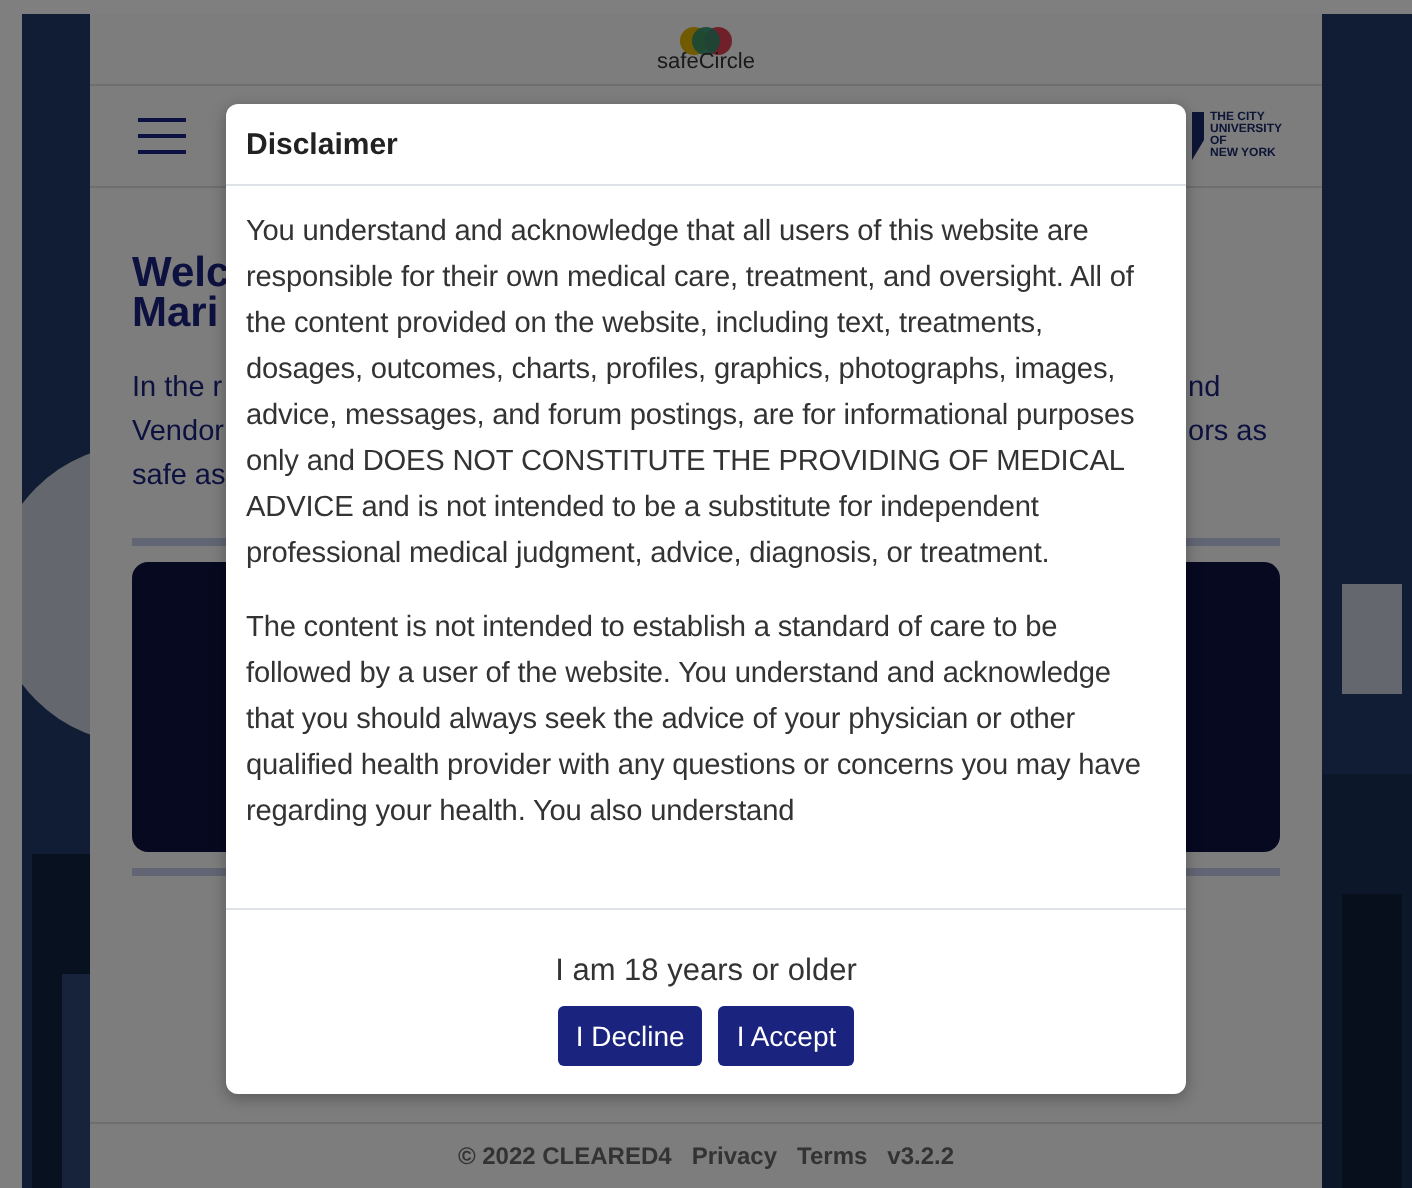  Describe the element at coordinates (179, 433) in the screenshot. I see `intro-text: Vendor` at that location.